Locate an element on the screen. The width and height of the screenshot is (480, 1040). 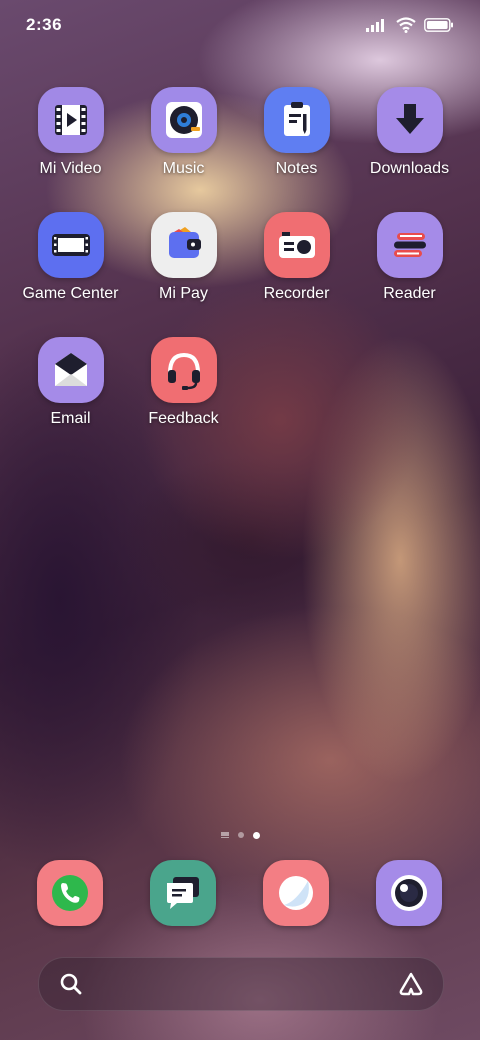
dock-messages is located at coordinates (183, 893).